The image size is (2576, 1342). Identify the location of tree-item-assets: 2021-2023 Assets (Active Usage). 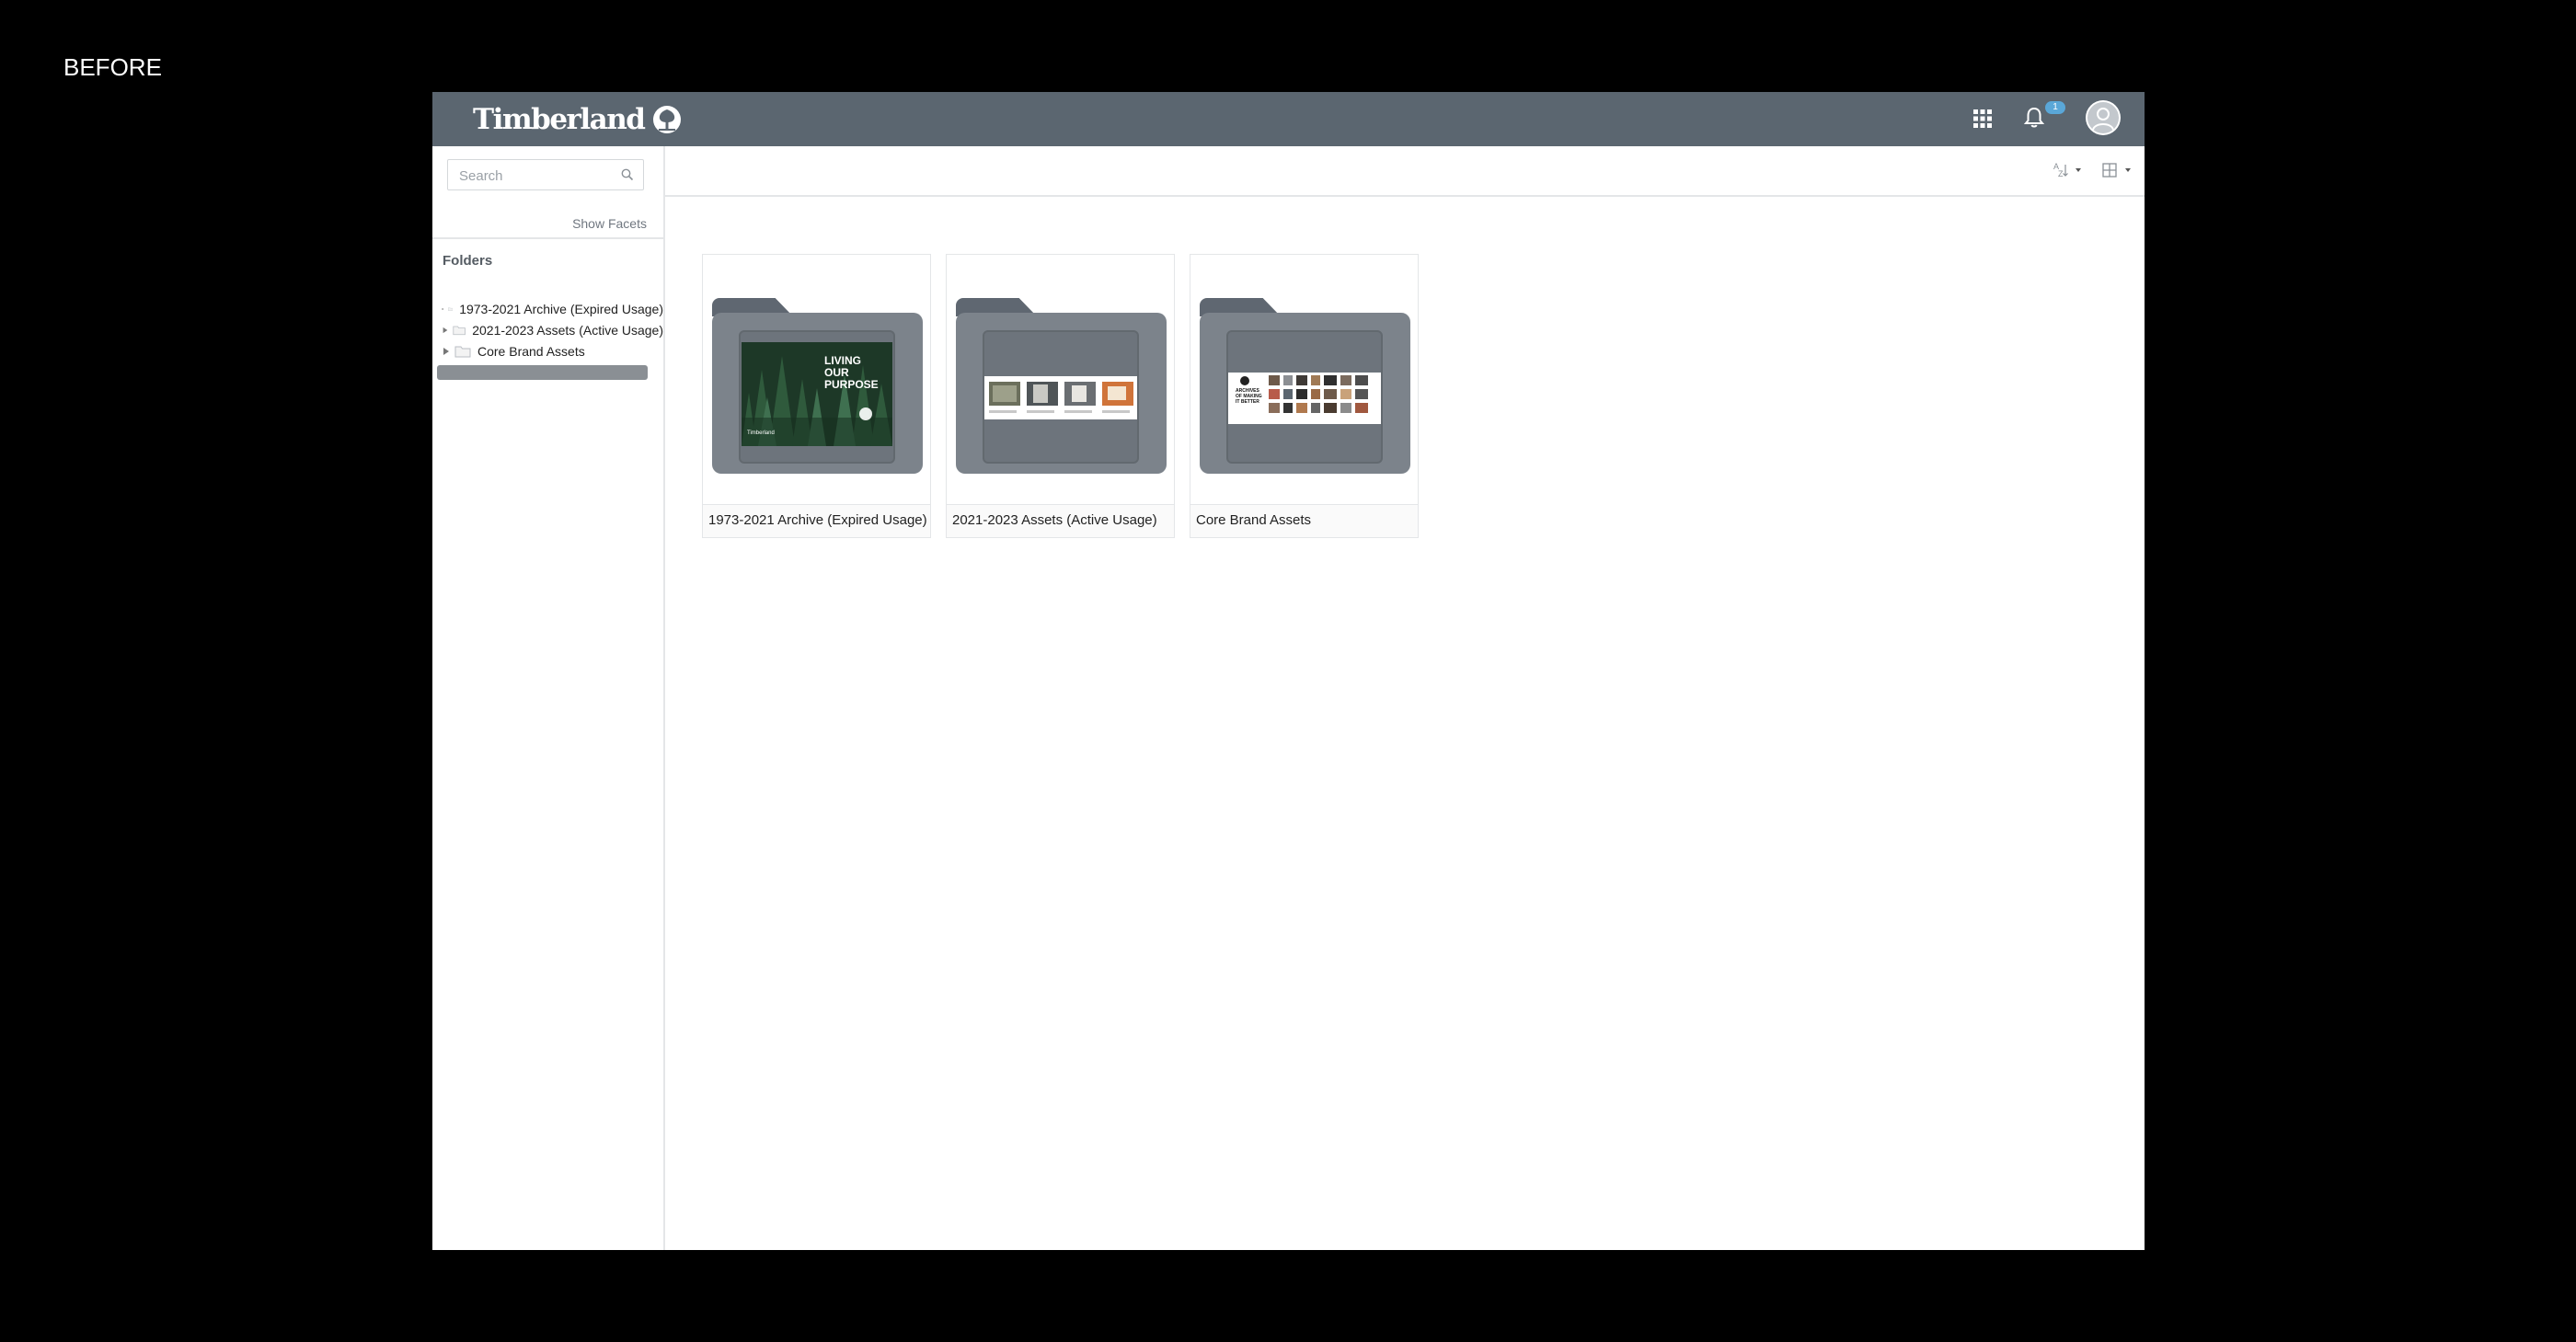
(552, 330).